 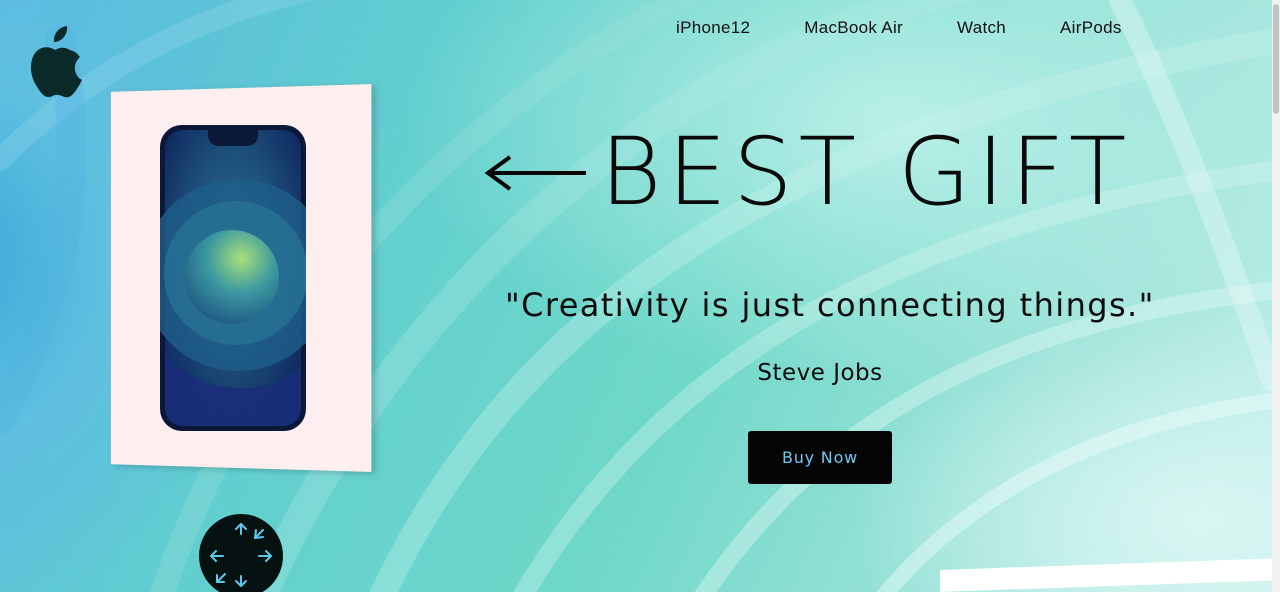 I want to click on quote-author: Steve Jobs, so click(x=820, y=373).